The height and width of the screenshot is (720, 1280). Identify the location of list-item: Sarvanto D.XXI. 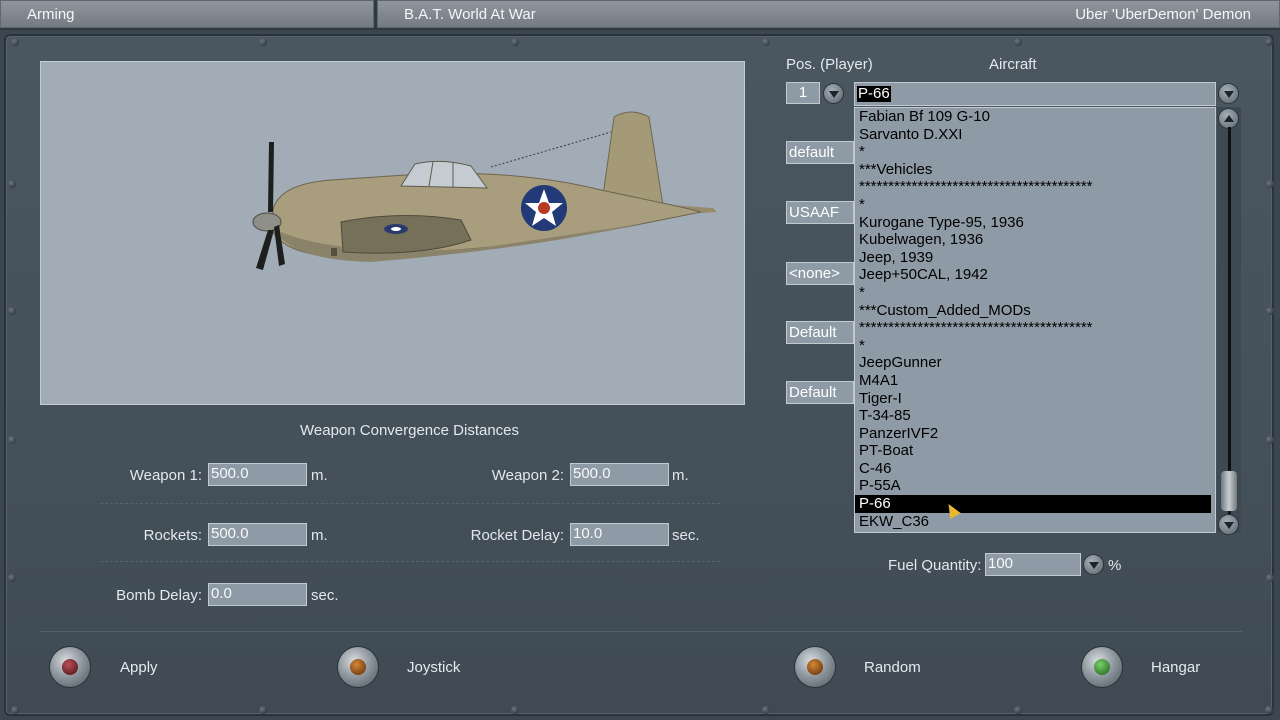
(1033, 135).